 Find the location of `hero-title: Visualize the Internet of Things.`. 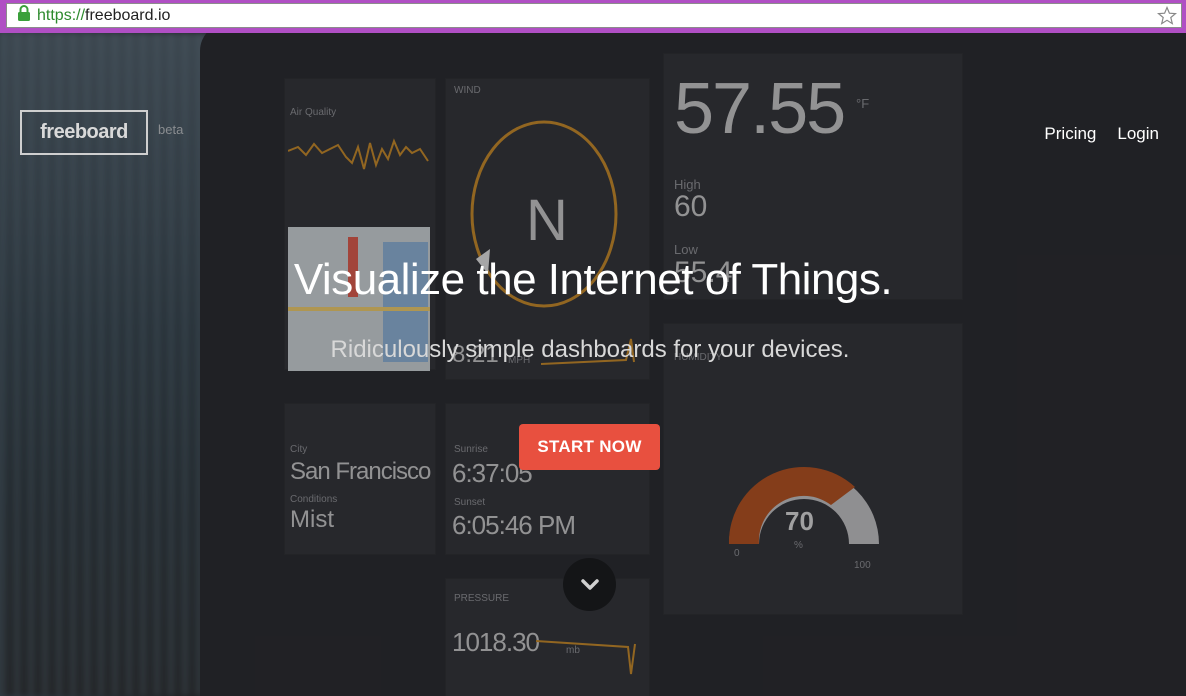

hero-title: Visualize the Internet of Things. is located at coordinates (593, 279).